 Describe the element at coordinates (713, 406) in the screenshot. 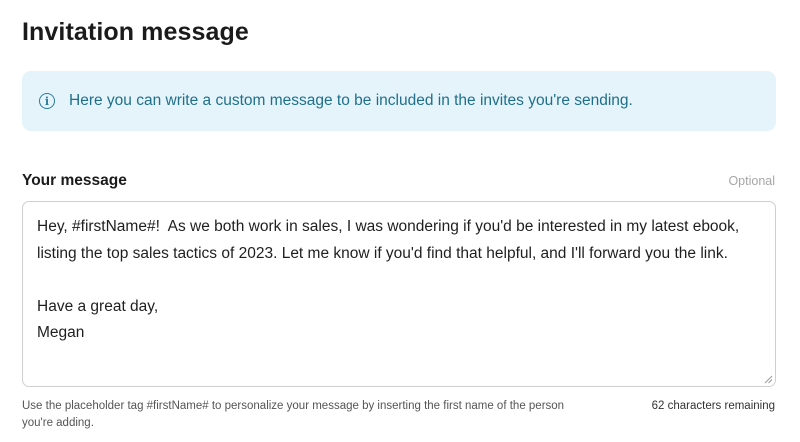

I see `characters-remaining: 62 characters remaining` at that location.